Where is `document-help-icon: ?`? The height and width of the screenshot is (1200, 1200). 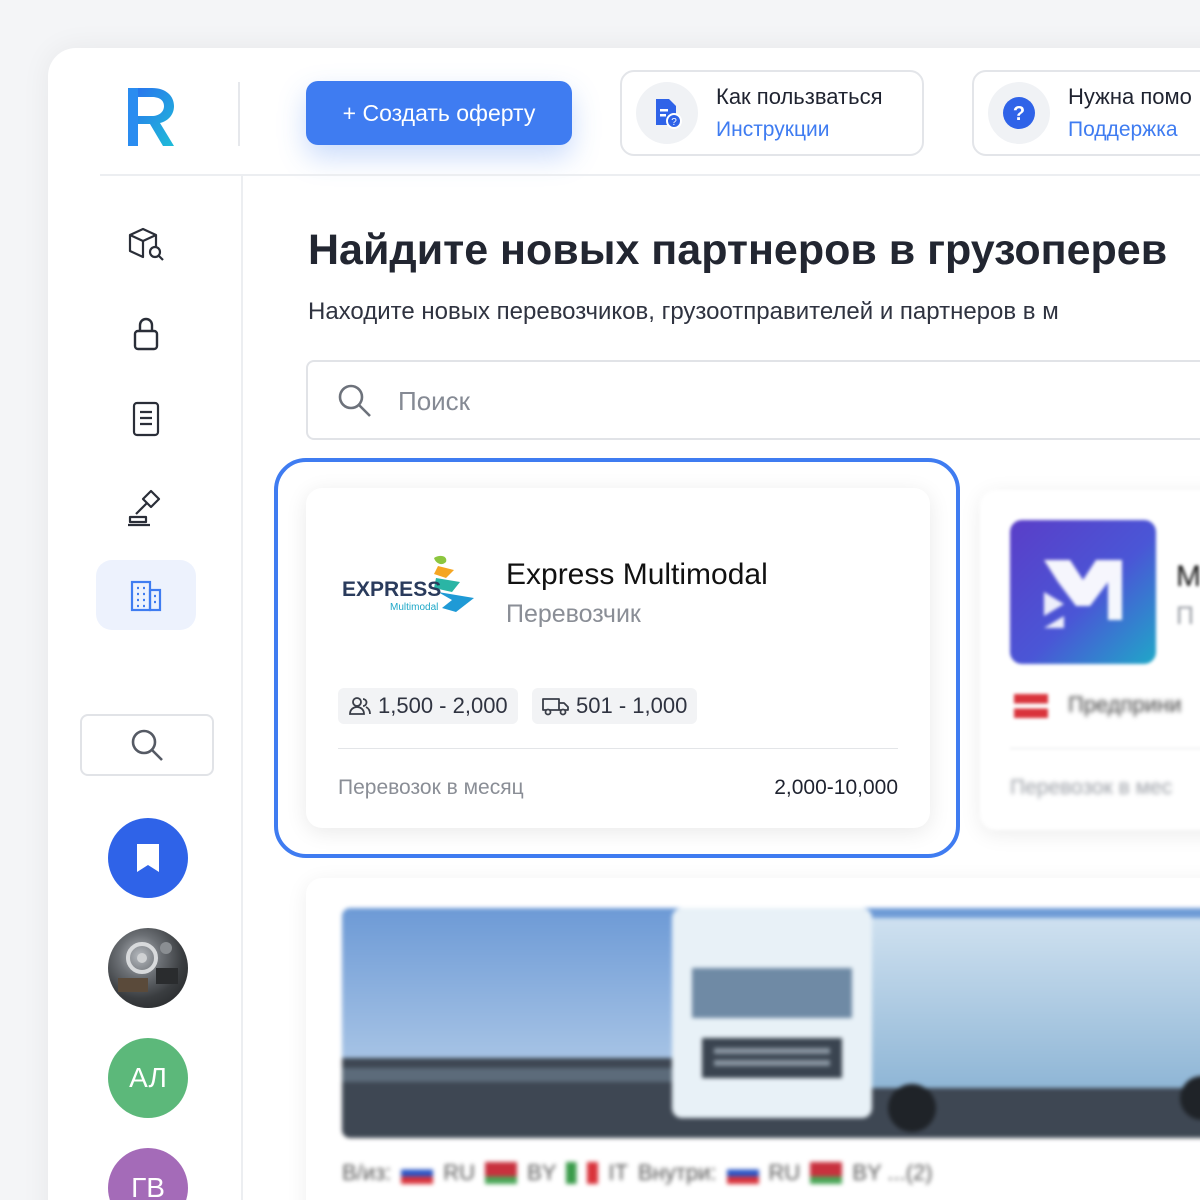
document-help-icon: ? is located at coordinates (667, 113).